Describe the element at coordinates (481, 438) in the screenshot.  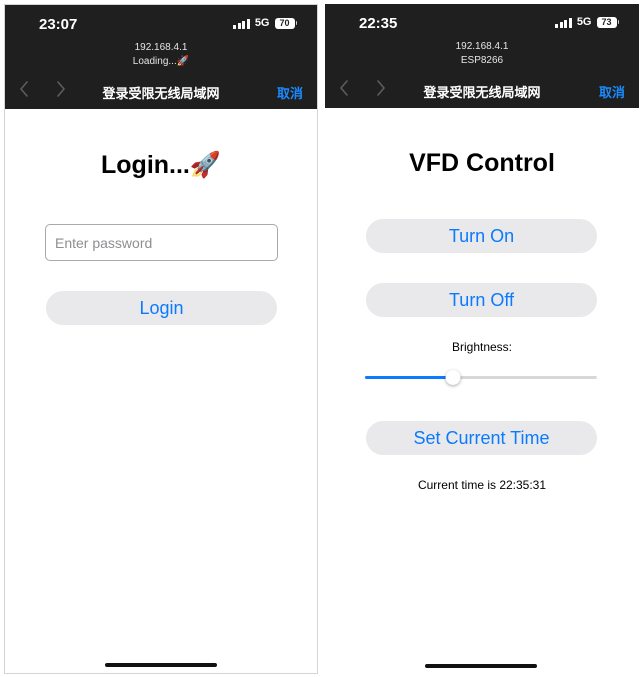
I see `set-current-time-button: Set Current Time` at that location.